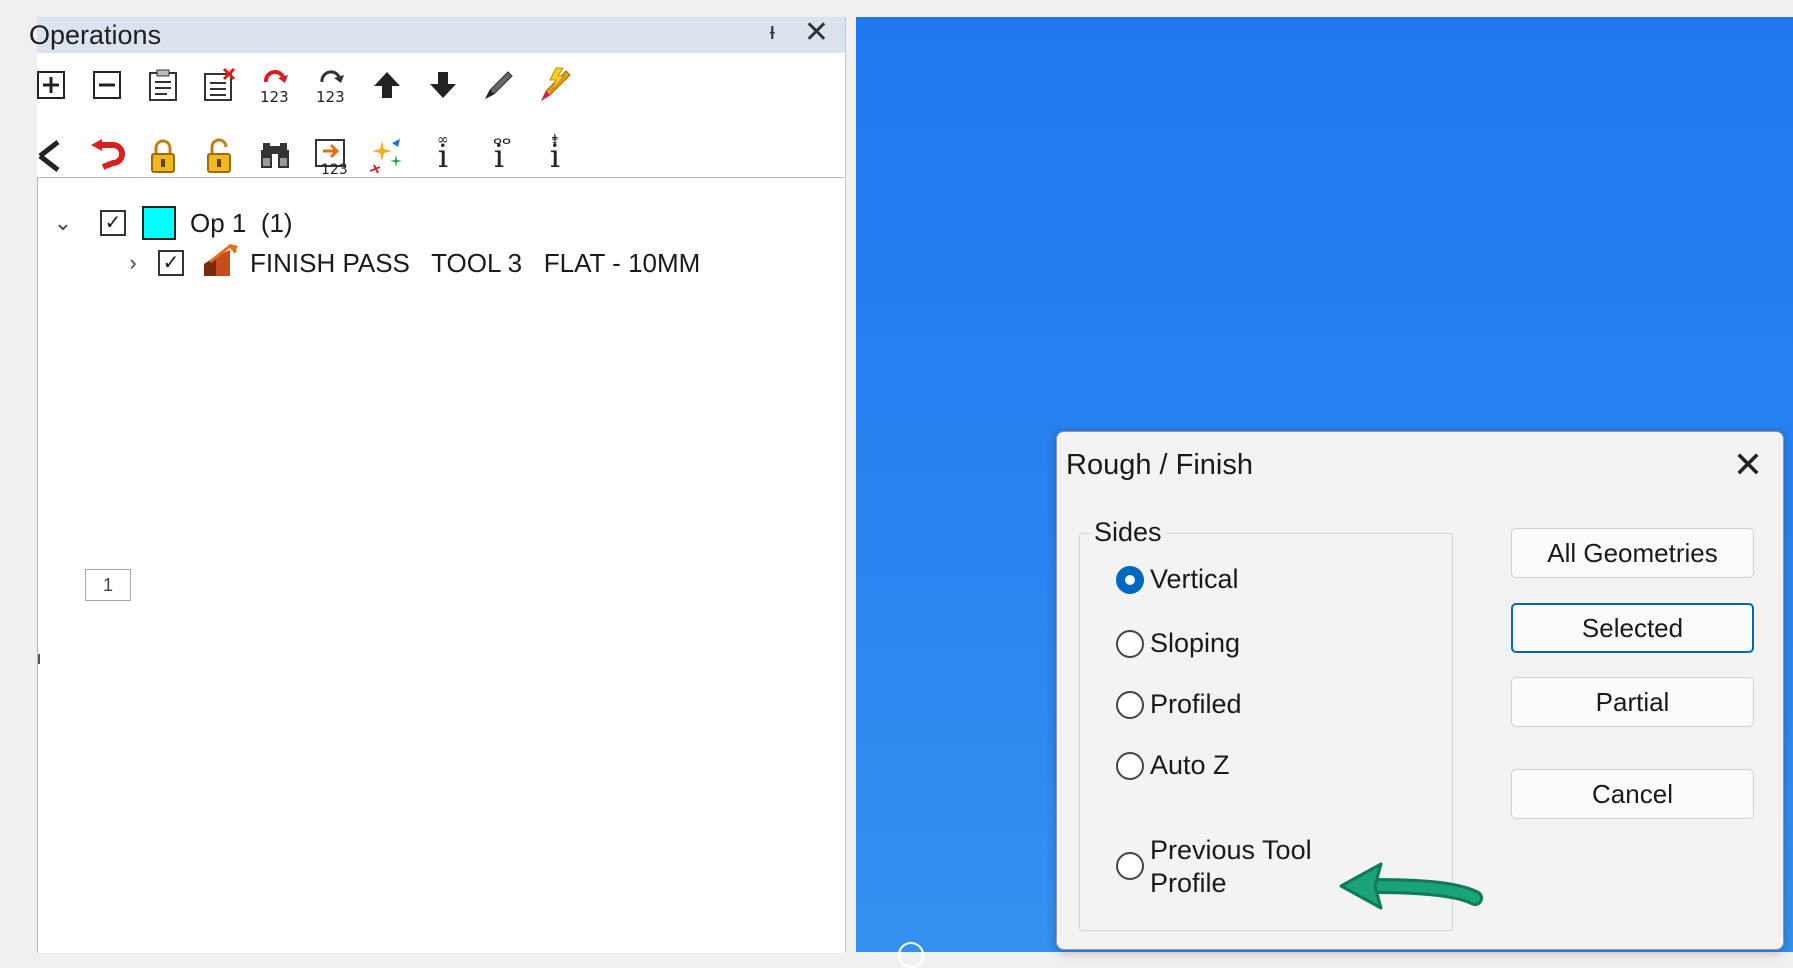 The width and height of the screenshot is (1793, 968). What do you see at coordinates (107, 85) in the screenshot?
I see `minus-box-icon` at bounding box center [107, 85].